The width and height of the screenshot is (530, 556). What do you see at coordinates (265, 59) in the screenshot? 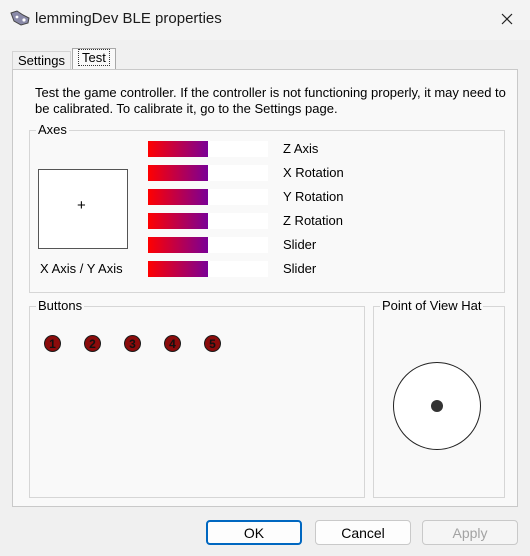
I see `tab-strip: Settings Test` at bounding box center [265, 59].